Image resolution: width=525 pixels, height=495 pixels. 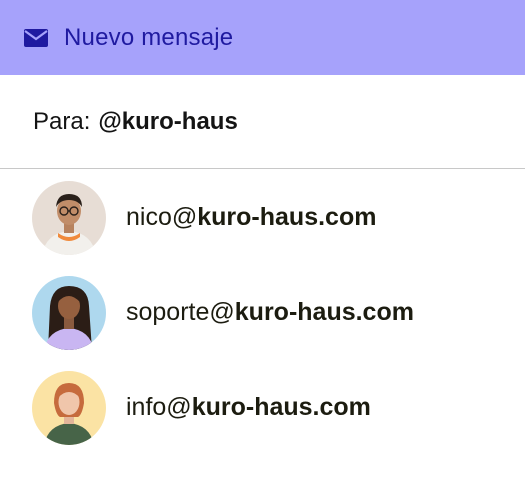 What do you see at coordinates (167, 122) in the screenshot?
I see `recipient-input-value: @kuro-haus` at bounding box center [167, 122].